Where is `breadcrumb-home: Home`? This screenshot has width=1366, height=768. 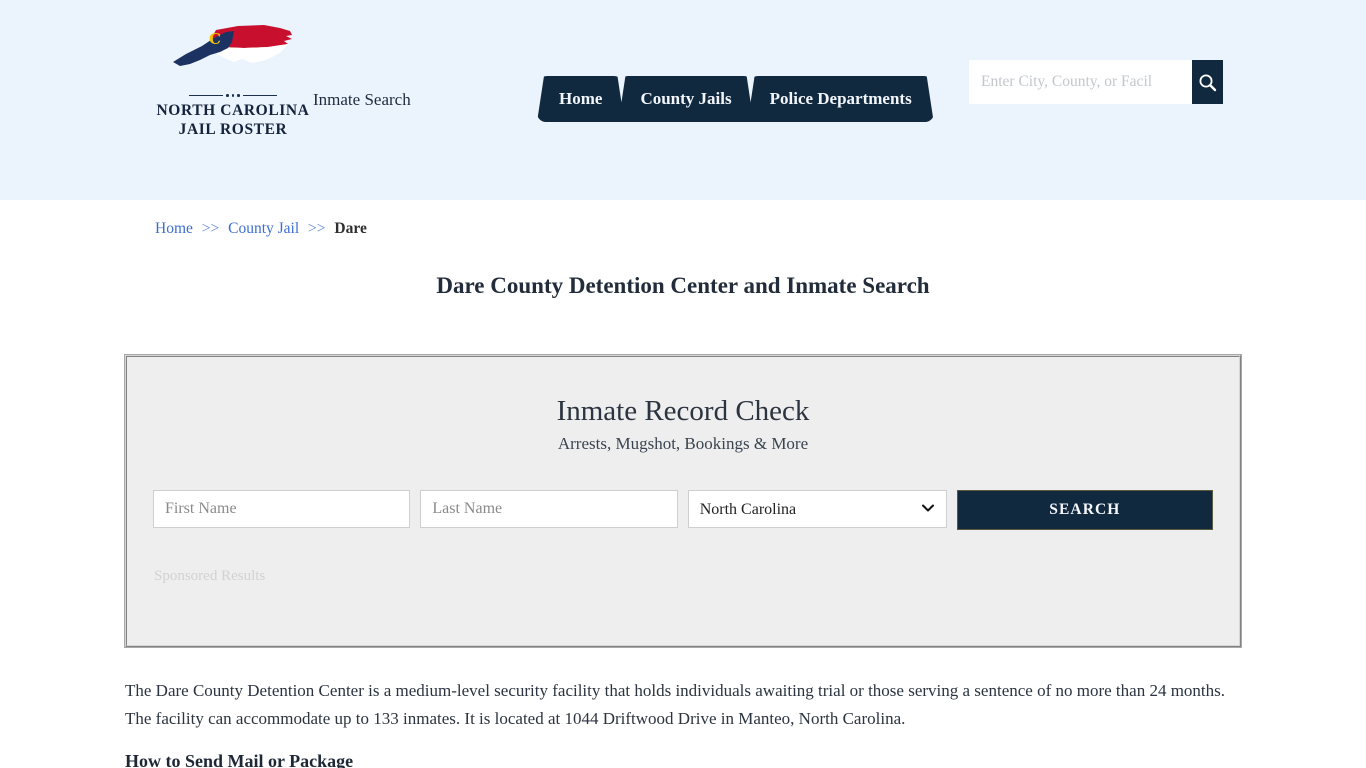 breadcrumb-home: Home is located at coordinates (174, 228).